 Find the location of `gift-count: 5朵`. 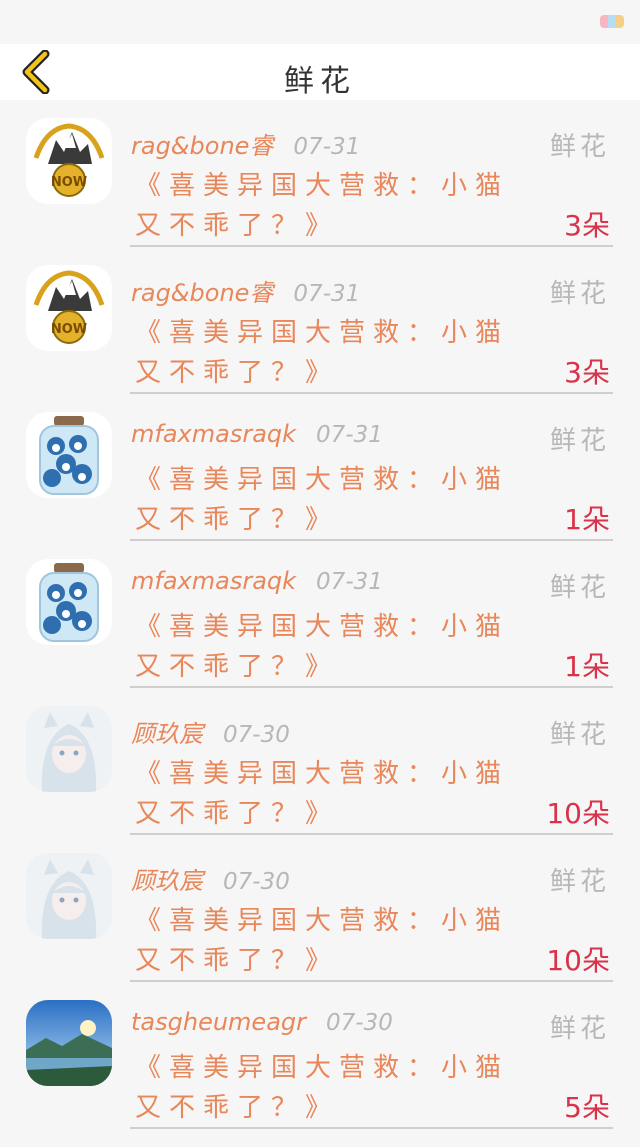

gift-count: 5朵 is located at coordinates (587, 1107).